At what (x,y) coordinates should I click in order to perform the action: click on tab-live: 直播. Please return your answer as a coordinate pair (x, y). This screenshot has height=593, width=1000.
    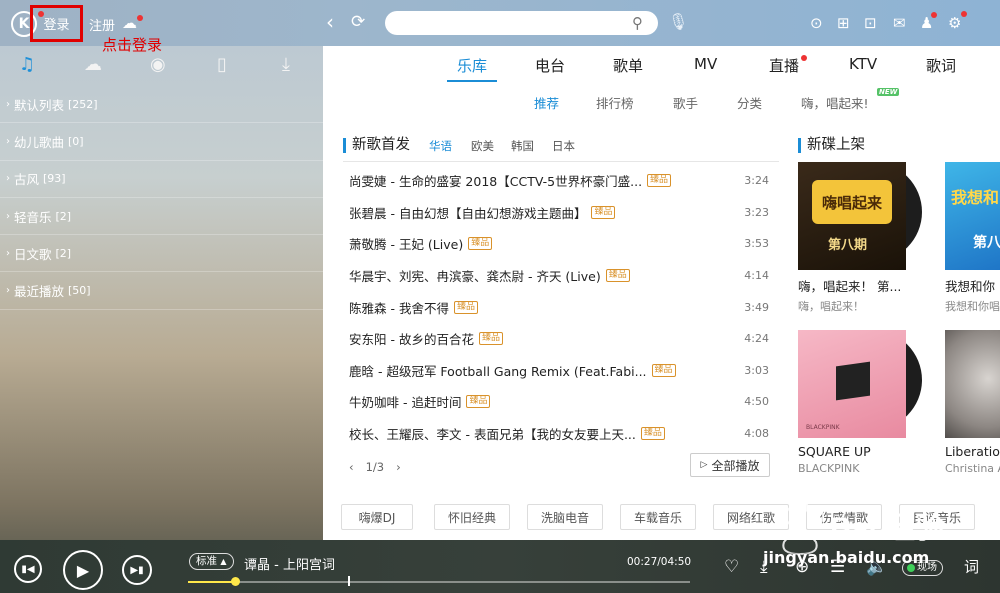
    Looking at the image, I should click on (784, 65).